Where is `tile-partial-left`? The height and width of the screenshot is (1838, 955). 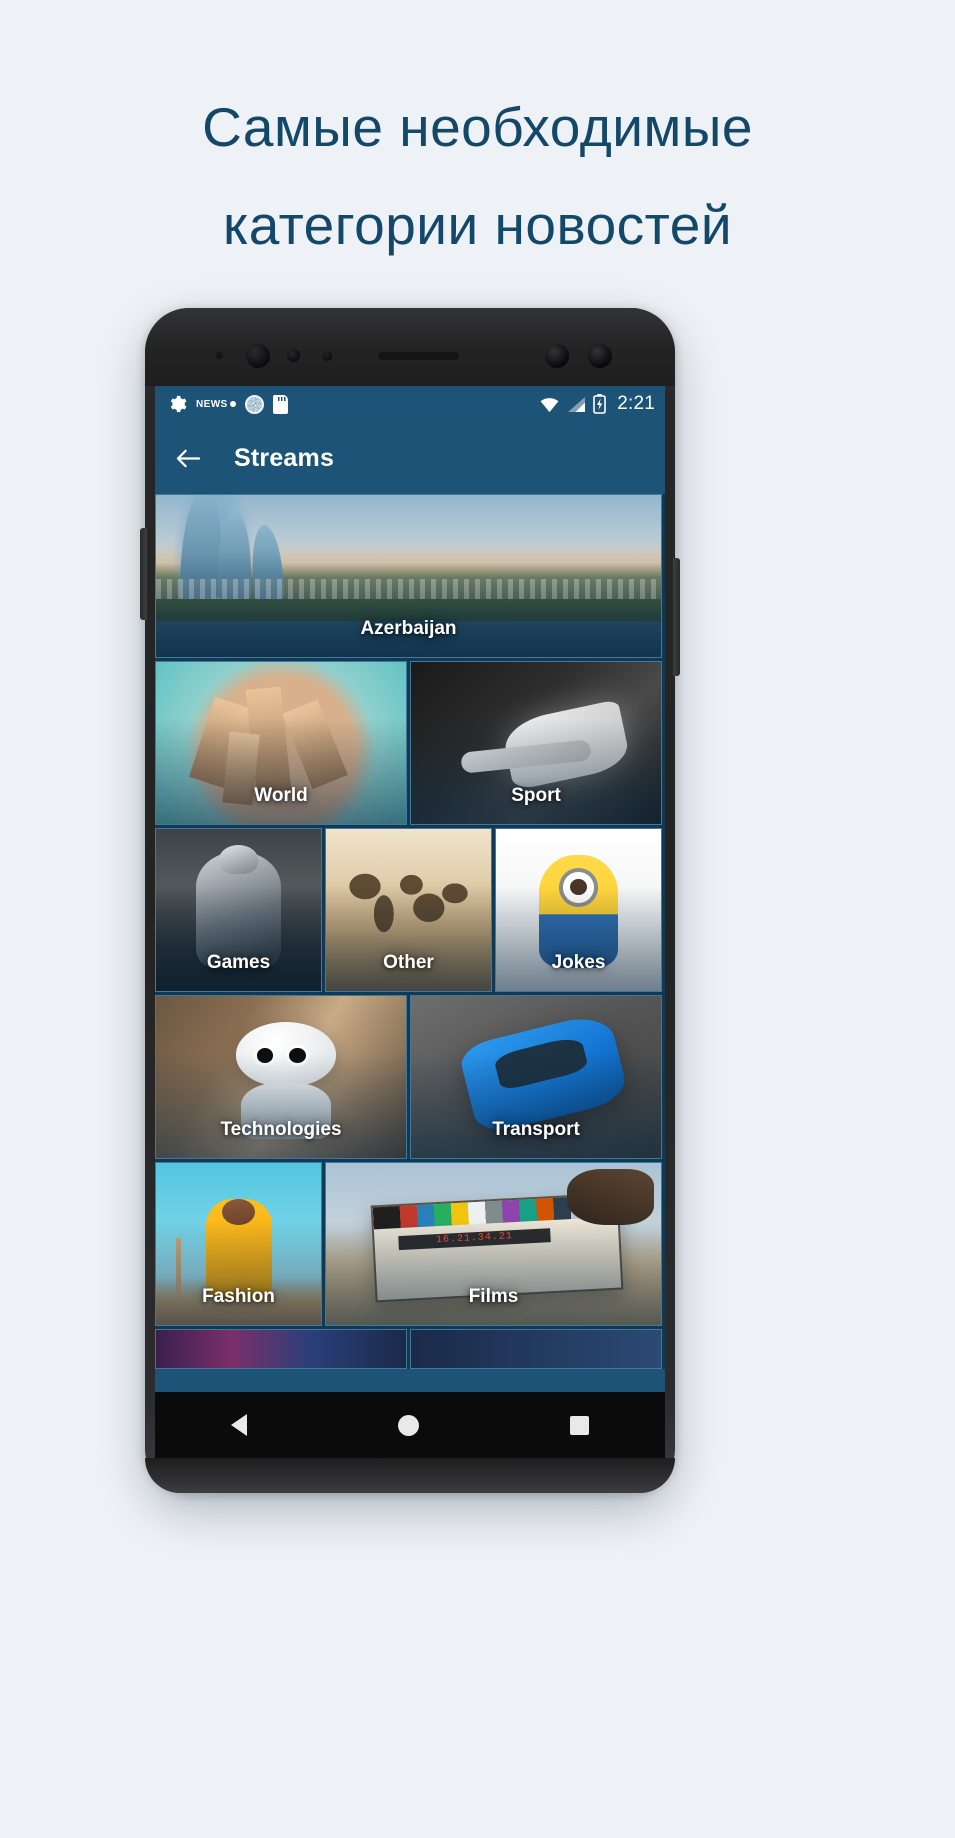 tile-partial-left is located at coordinates (281, 1349).